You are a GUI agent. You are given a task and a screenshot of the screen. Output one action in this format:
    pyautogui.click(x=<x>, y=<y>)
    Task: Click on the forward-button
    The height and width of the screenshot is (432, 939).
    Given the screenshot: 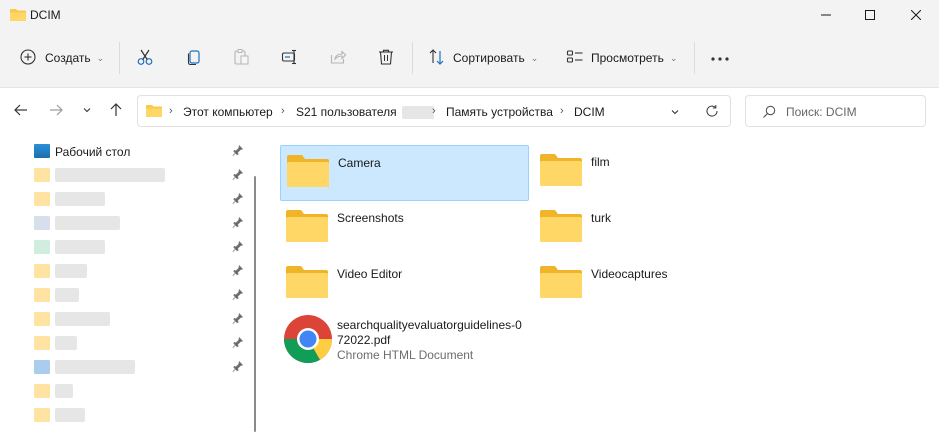 What is the action you would take?
    pyautogui.click(x=56, y=111)
    